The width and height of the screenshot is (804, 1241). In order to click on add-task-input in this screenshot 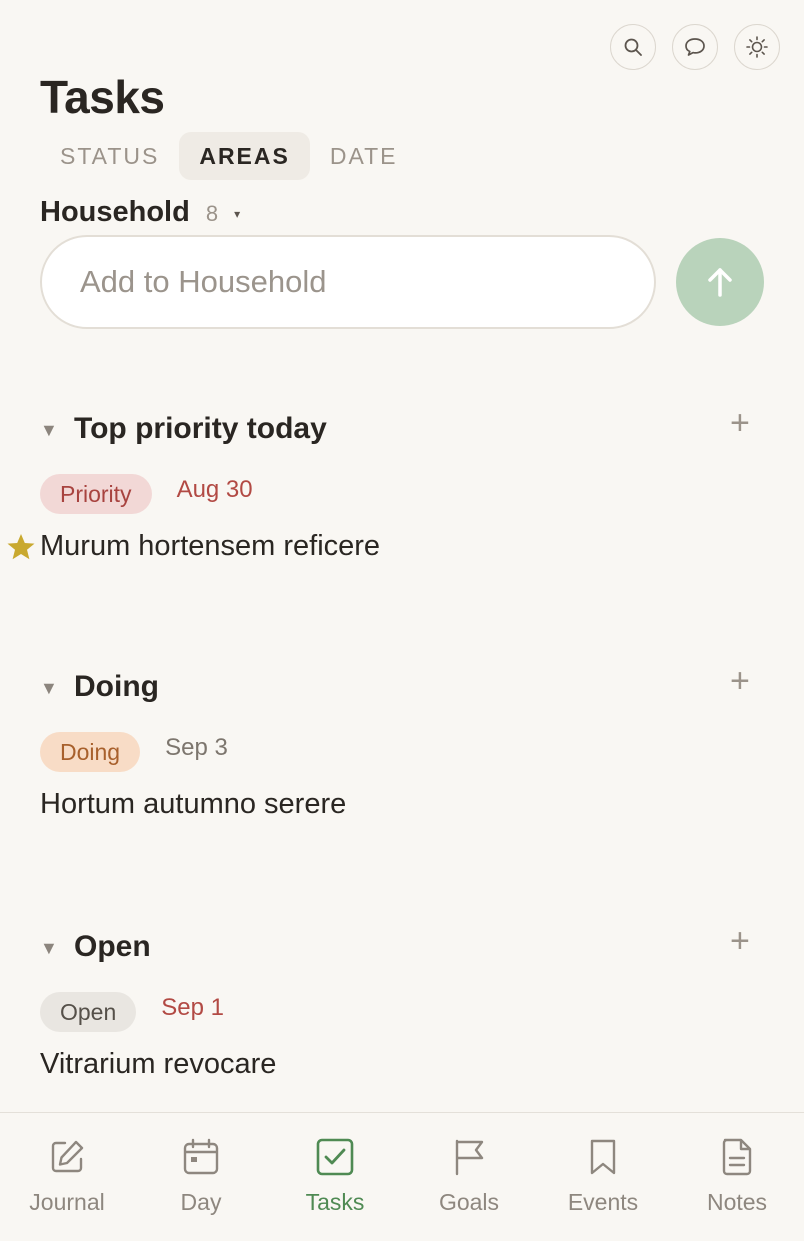, I will do `click(348, 282)`.